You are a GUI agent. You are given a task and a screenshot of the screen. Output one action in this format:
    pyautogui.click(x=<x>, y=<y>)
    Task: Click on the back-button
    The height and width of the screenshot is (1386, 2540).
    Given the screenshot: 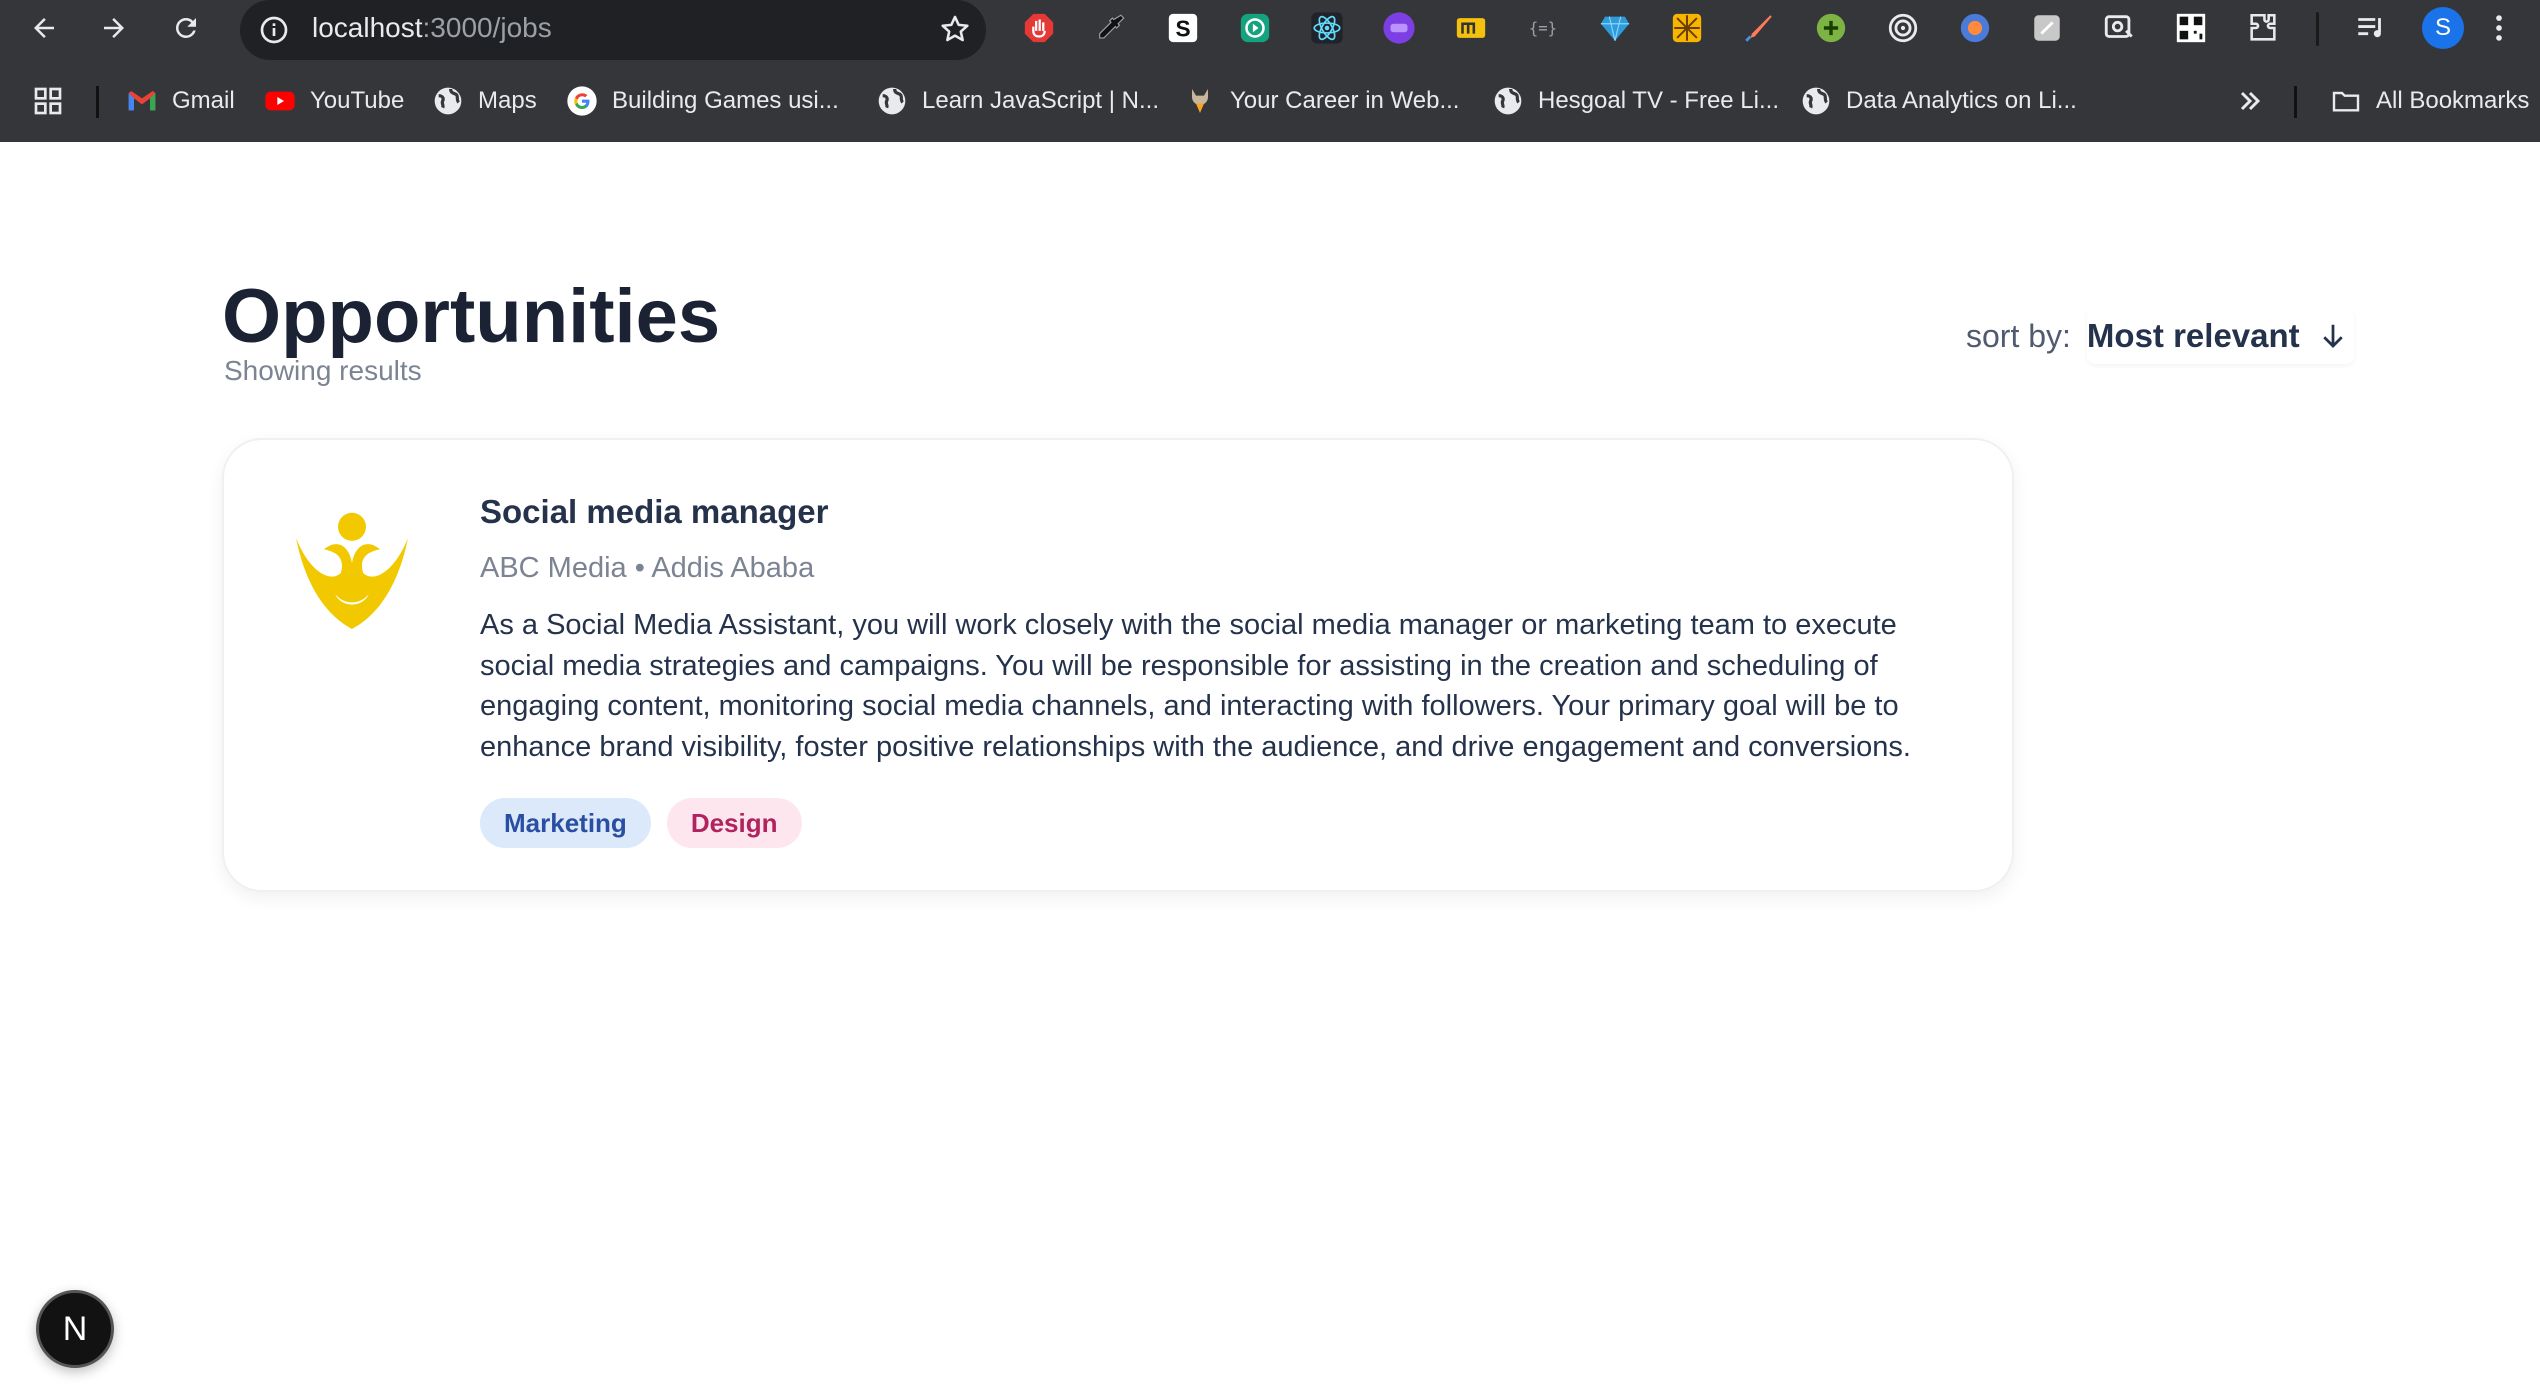 What is the action you would take?
    pyautogui.click(x=44, y=28)
    